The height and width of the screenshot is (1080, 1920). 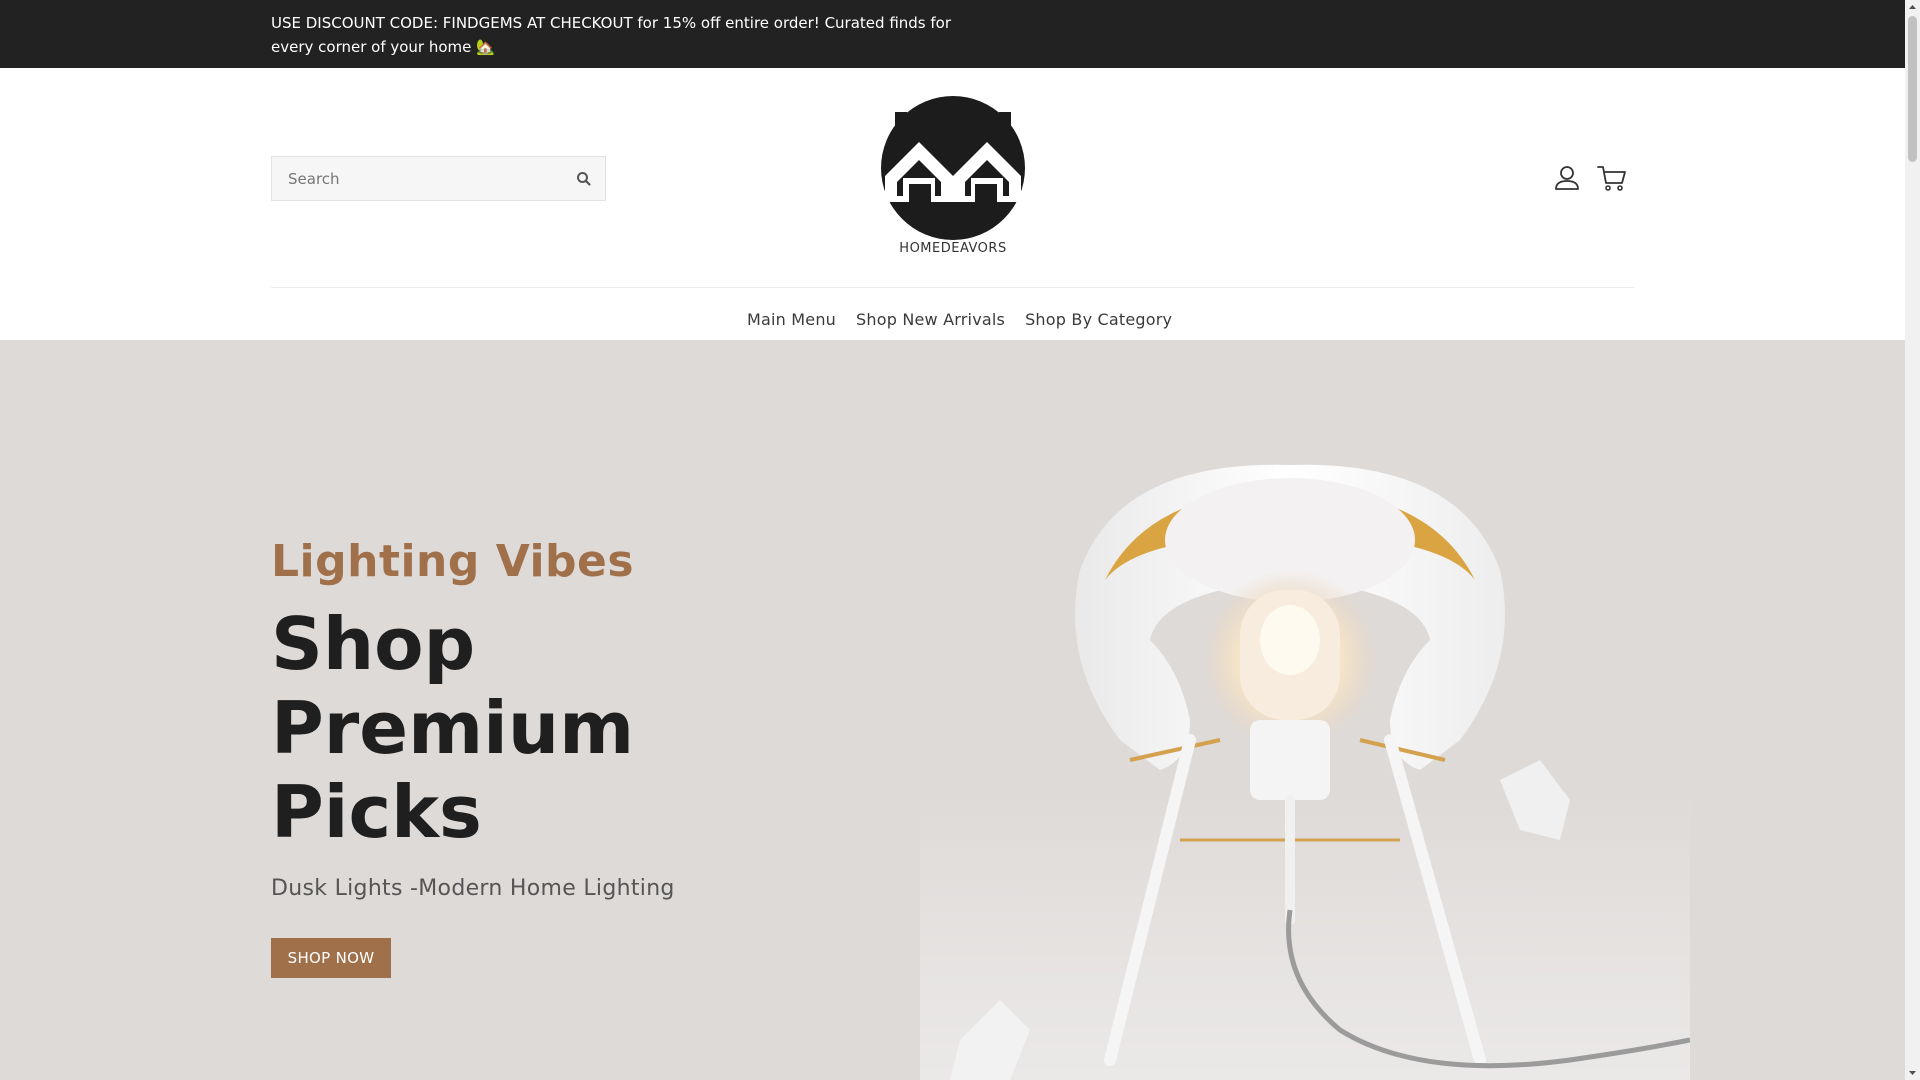 What do you see at coordinates (791, 319) in the screenshot?
I see `nav-item-main-menu: Main Menu` at bounding box center [791, 319].